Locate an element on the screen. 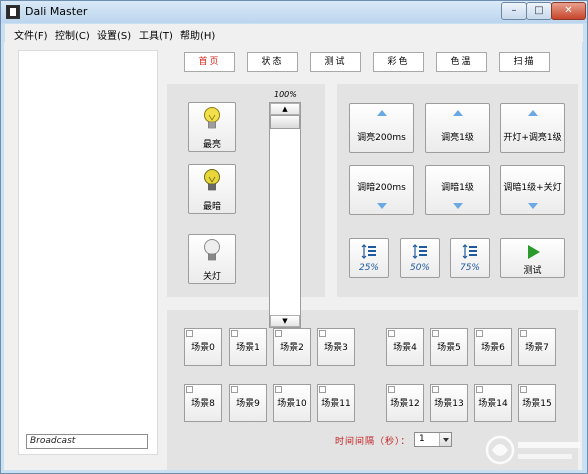 The image size is (588, 474). scene-button-5: 场景5 is located at coordinates (449, 347).